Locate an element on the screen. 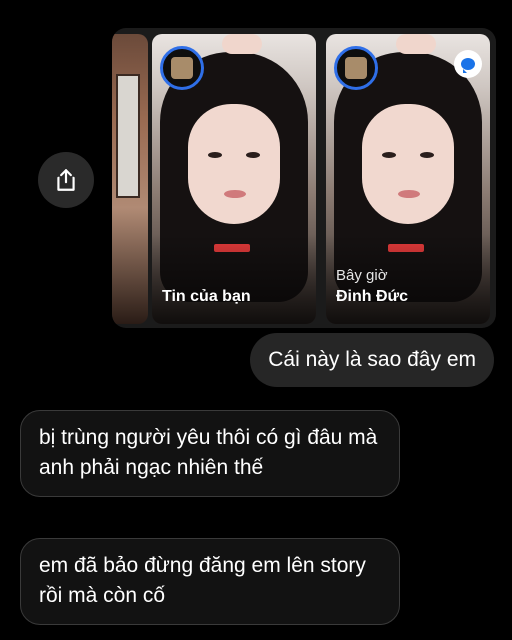  bubble-dot is located at coordinates (468, 65).